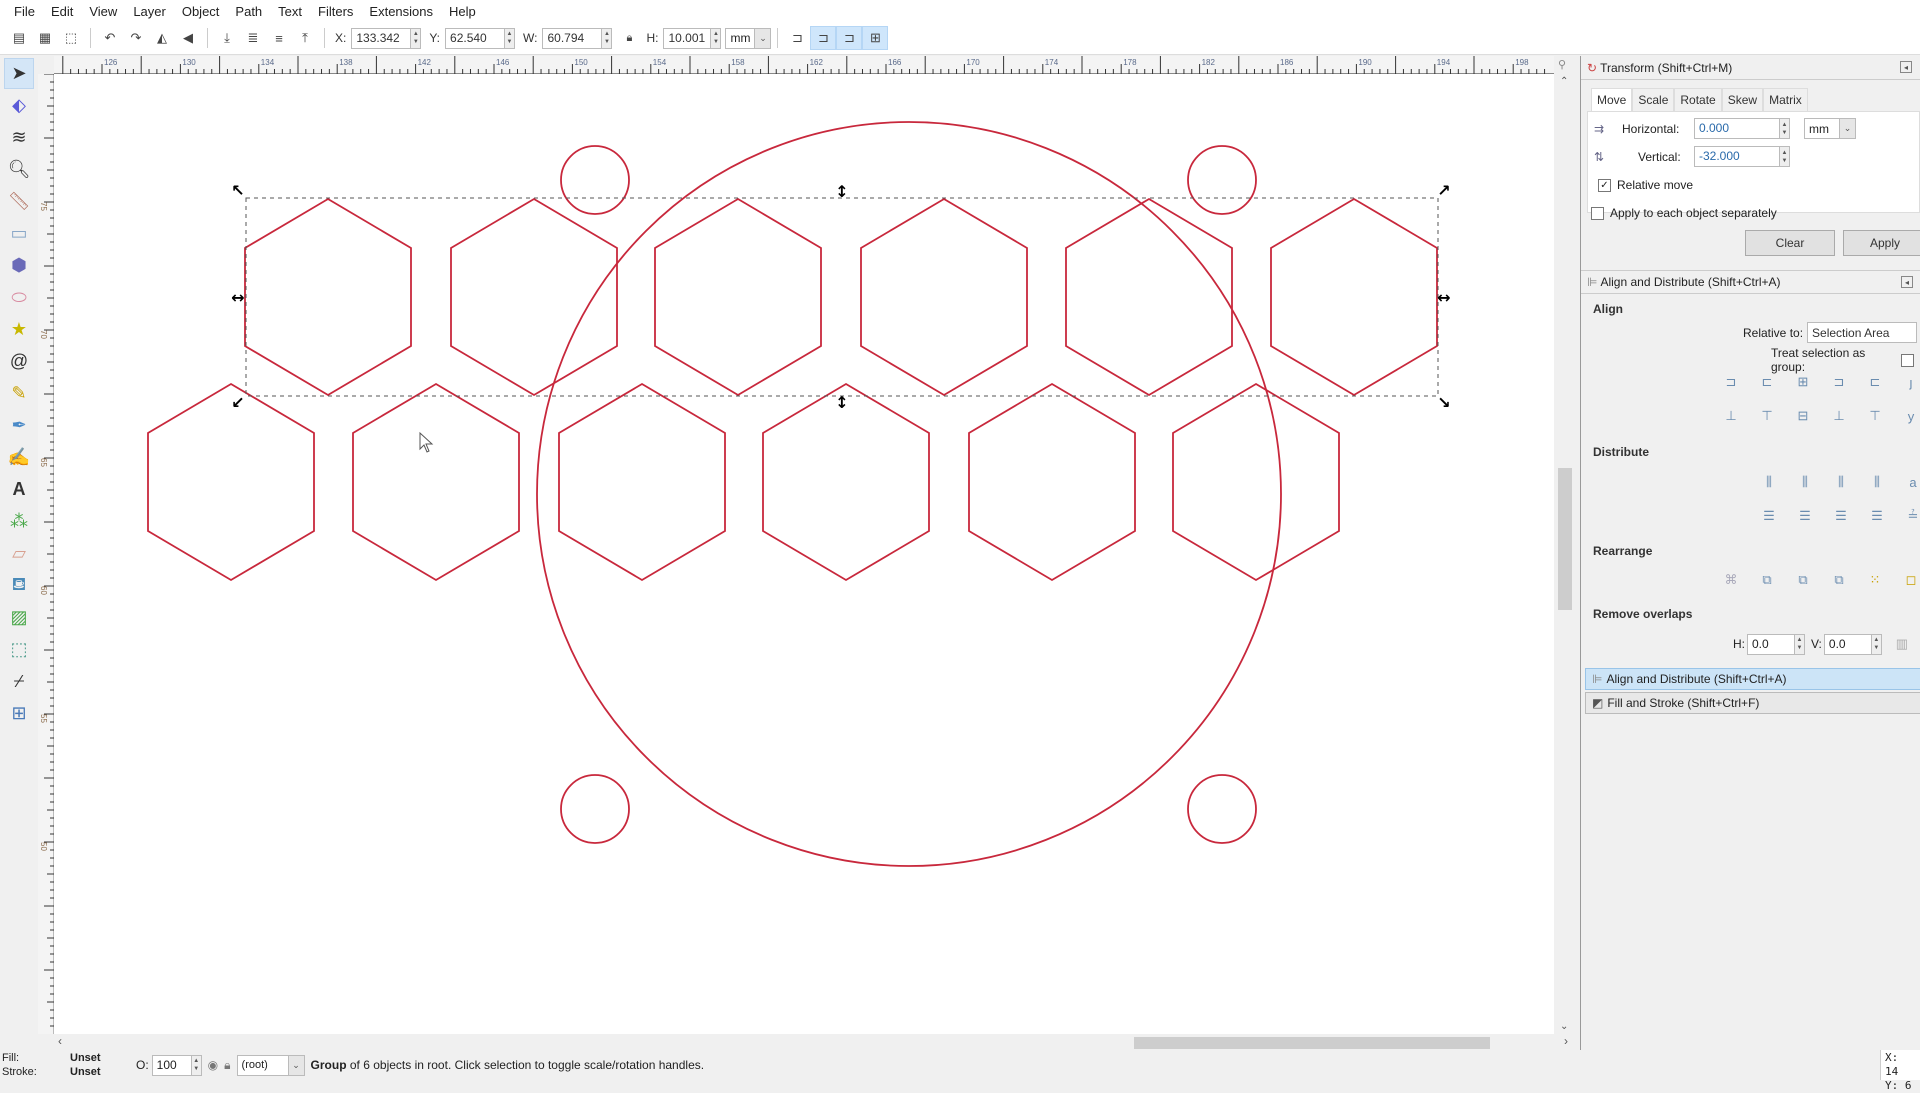 The height and width of the screenshot is (1093, 1920). Describe the element at coordinates (849, 38) in the screenshot. I see `move-gradients-icon: ⊐` at that location.